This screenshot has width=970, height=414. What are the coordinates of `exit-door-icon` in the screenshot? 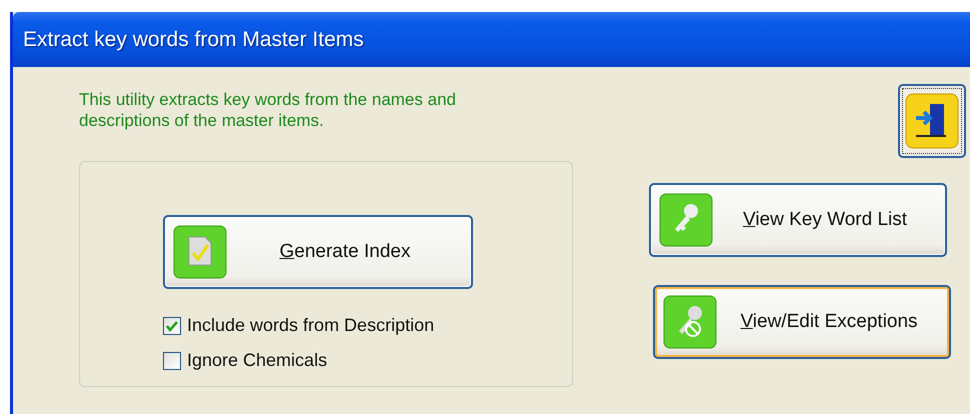 It's located at (932, 121).